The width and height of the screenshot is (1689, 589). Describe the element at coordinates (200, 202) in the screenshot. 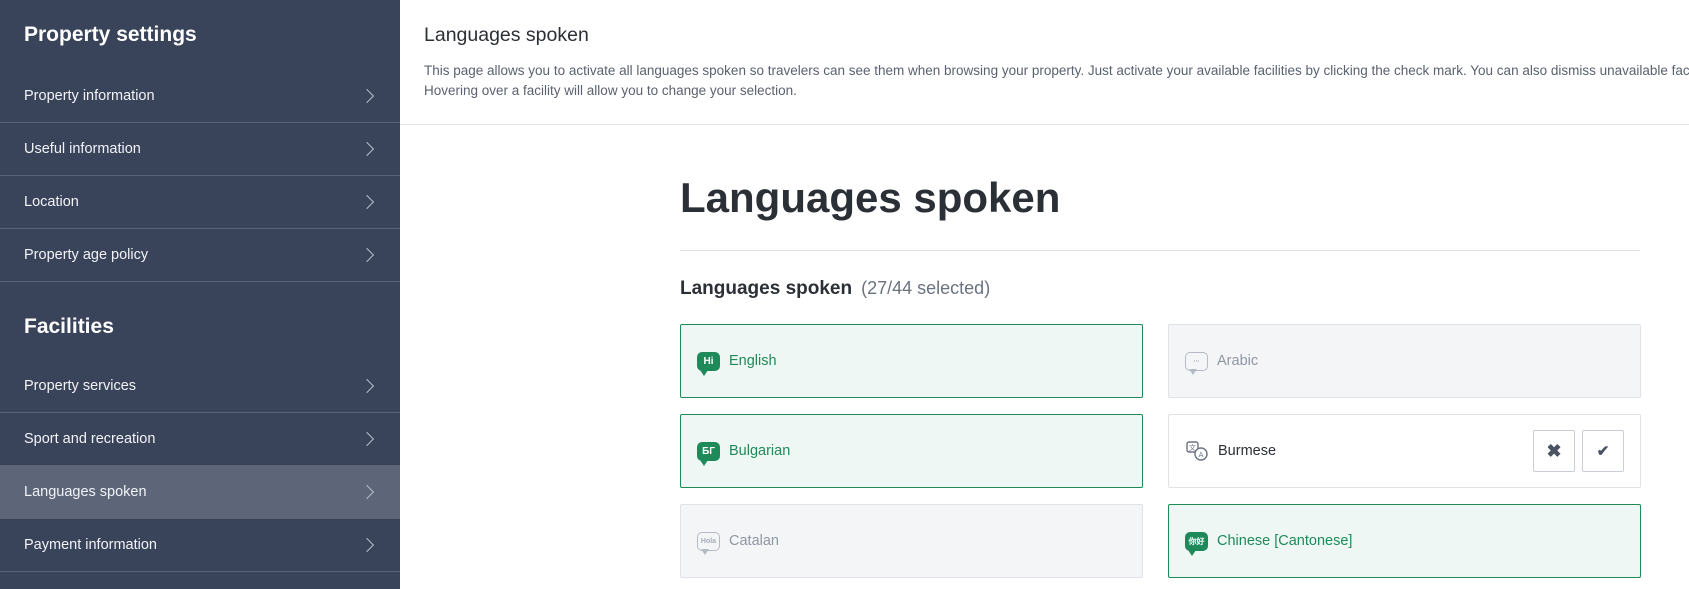

I see `sidebar-item-location: Location` at that location.